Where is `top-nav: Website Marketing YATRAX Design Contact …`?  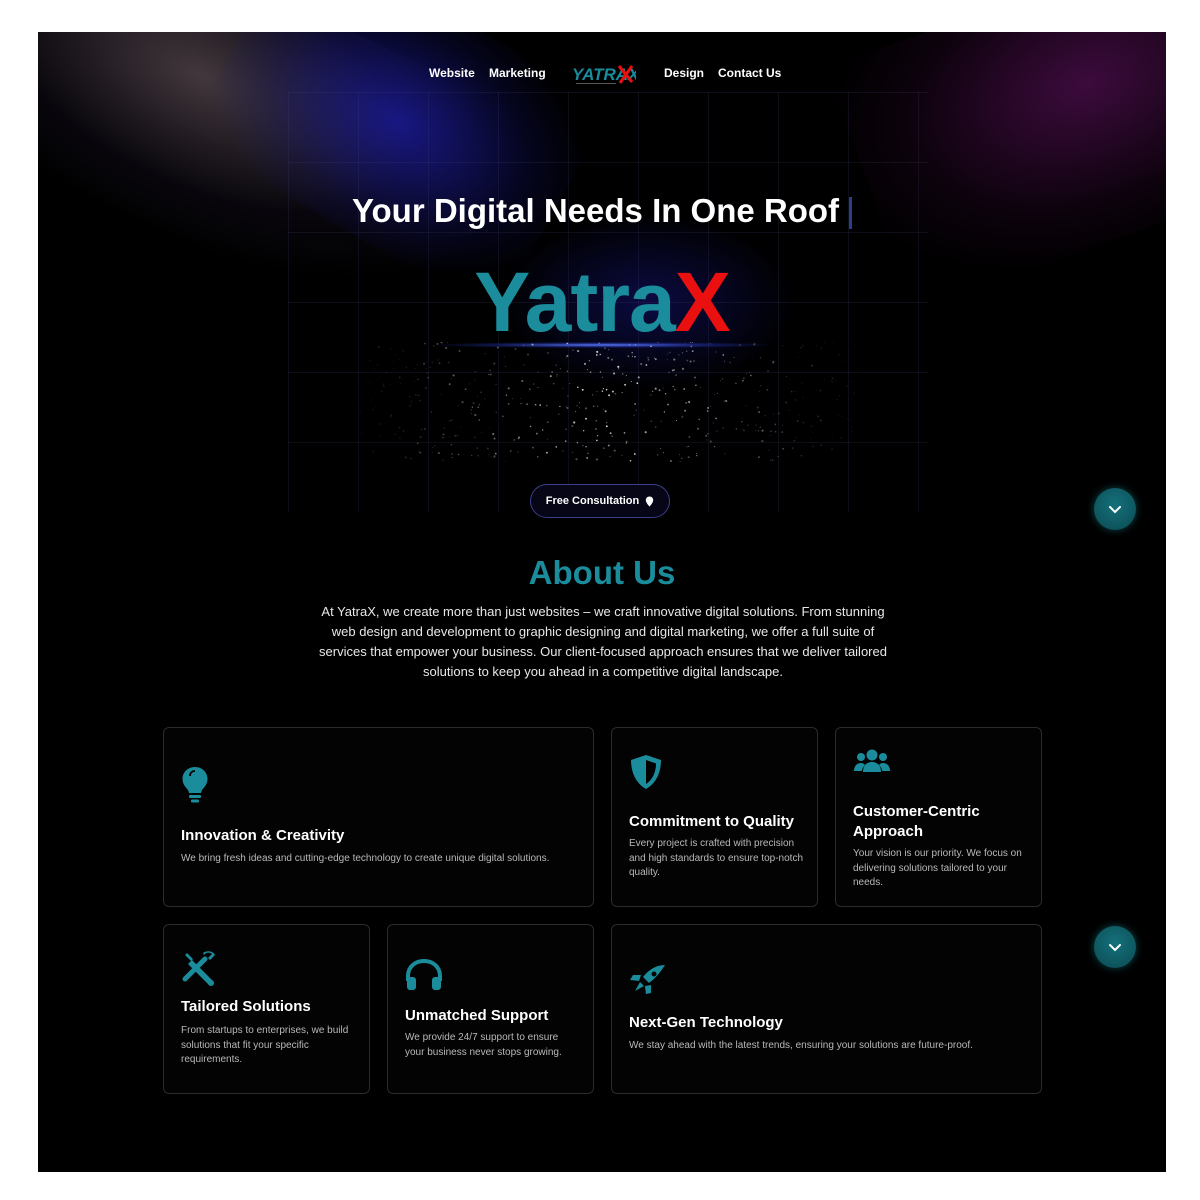 top-nav: Website Marketing YATRAX Design Contact … is located at coordinates (602, 73).